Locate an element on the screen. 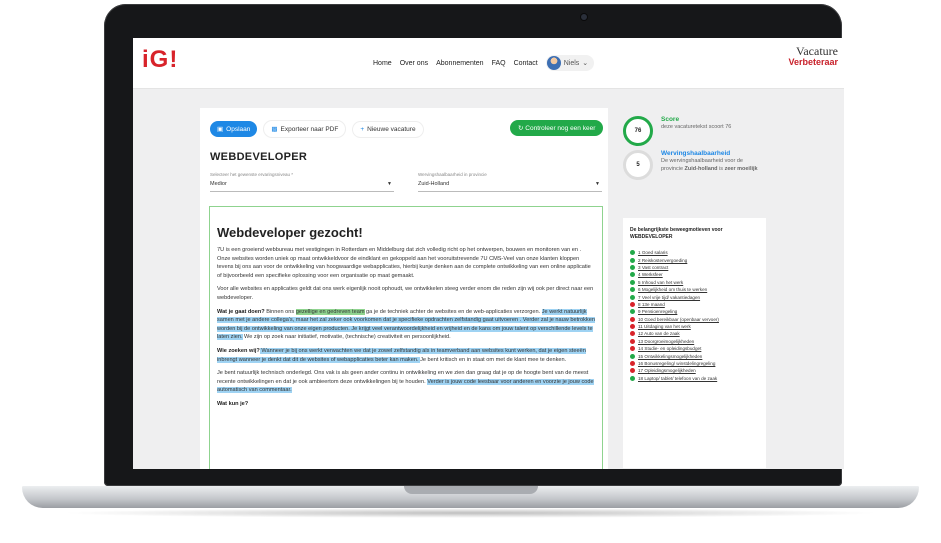  save-button: ▣ Opslaan is located at coordinates (234, 129).